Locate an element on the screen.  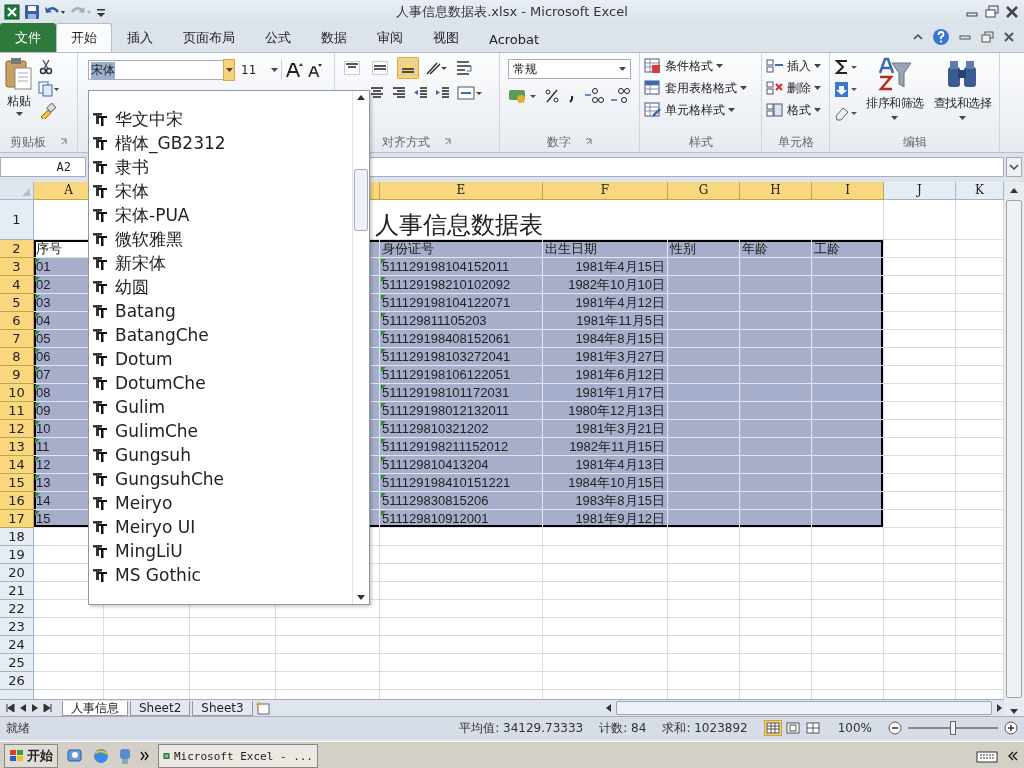
font-list-item: MS Gothic is located at coordinates (220, 575).